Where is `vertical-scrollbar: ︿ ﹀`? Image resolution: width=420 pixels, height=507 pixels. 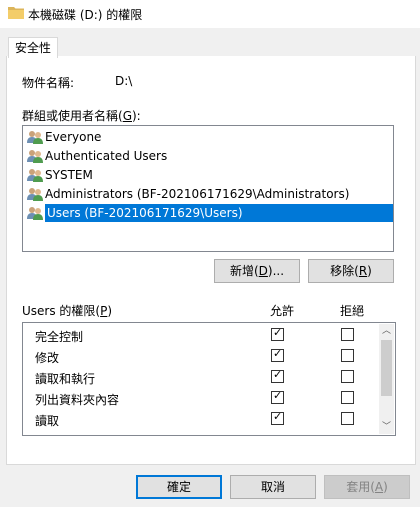
vertical-scrollbar: ︿ ﹀ is located at coordinates (386, 379).